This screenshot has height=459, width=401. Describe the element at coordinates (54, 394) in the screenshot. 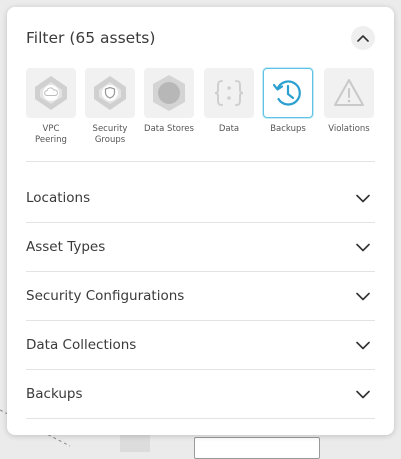

I see `section-label: Backups` at that location.